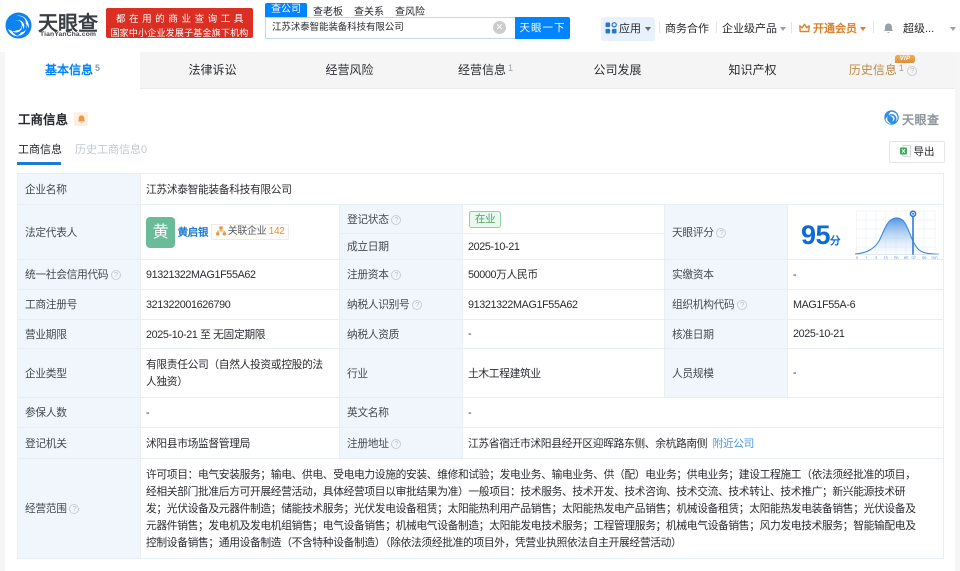 This screenshot has height=571, width=960. I want to click on svg-text: 50, so click(896, 258).